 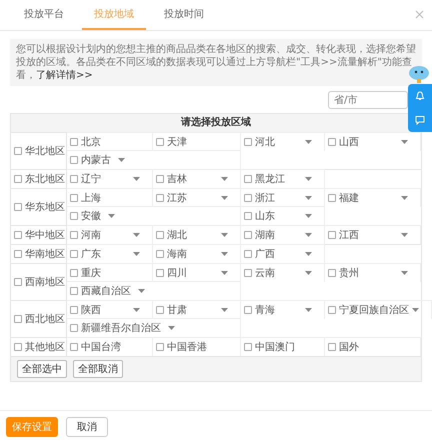 I want to click on province-checkbox: 山东, so click(x=283, y=215).